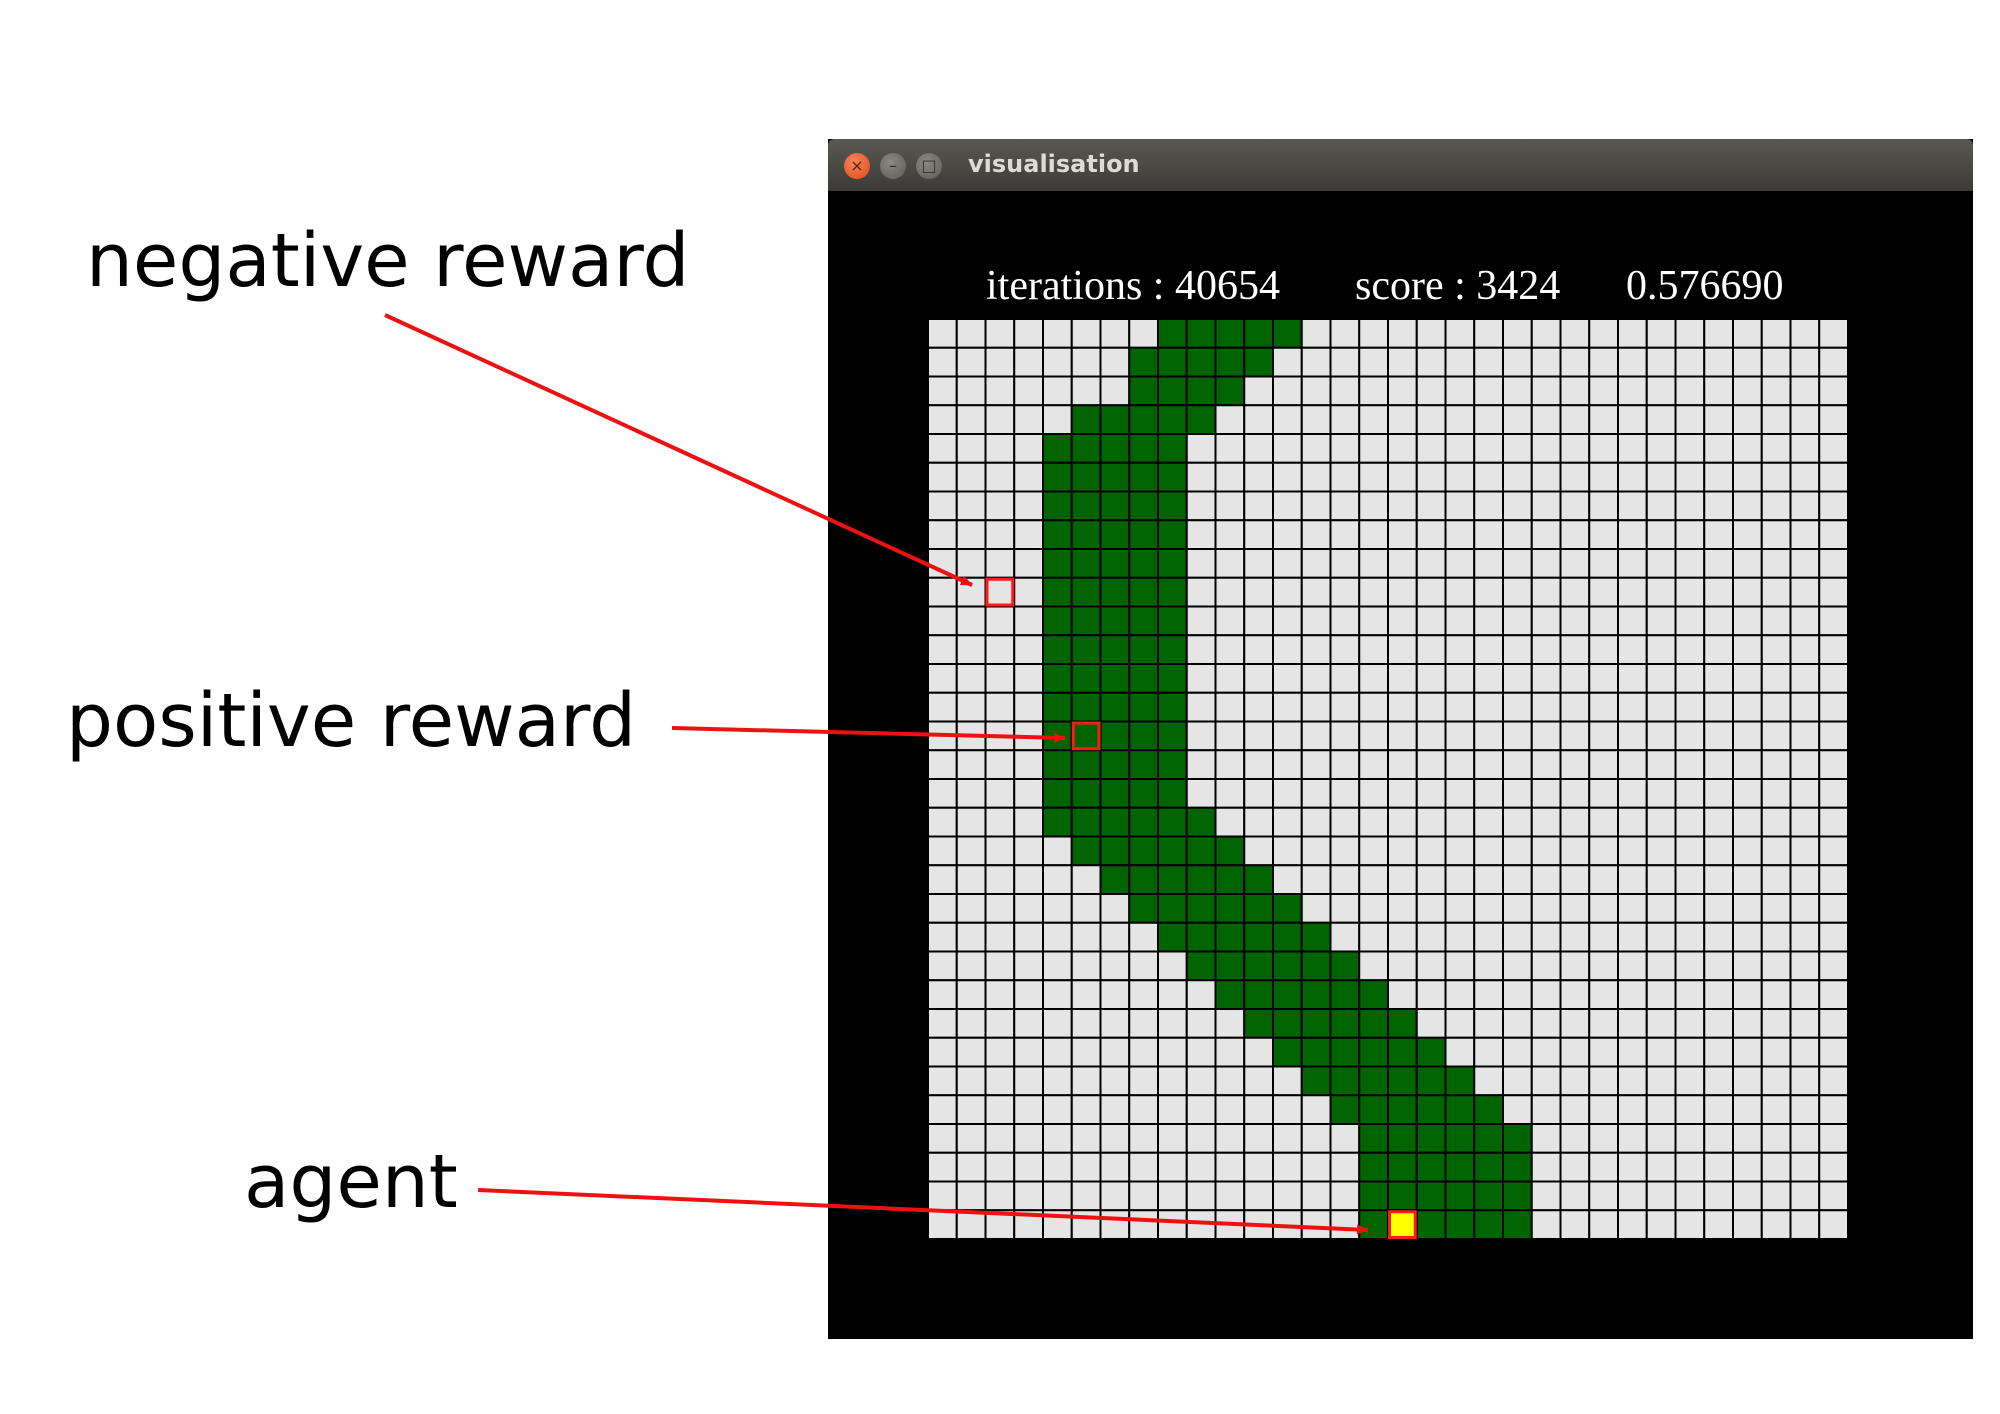 This screenshot has width=2000, height=1414. What do you see at coordinates (857, 166) in the screenshot?
I see `close-icon: ×` at bounding box center [857, 166].